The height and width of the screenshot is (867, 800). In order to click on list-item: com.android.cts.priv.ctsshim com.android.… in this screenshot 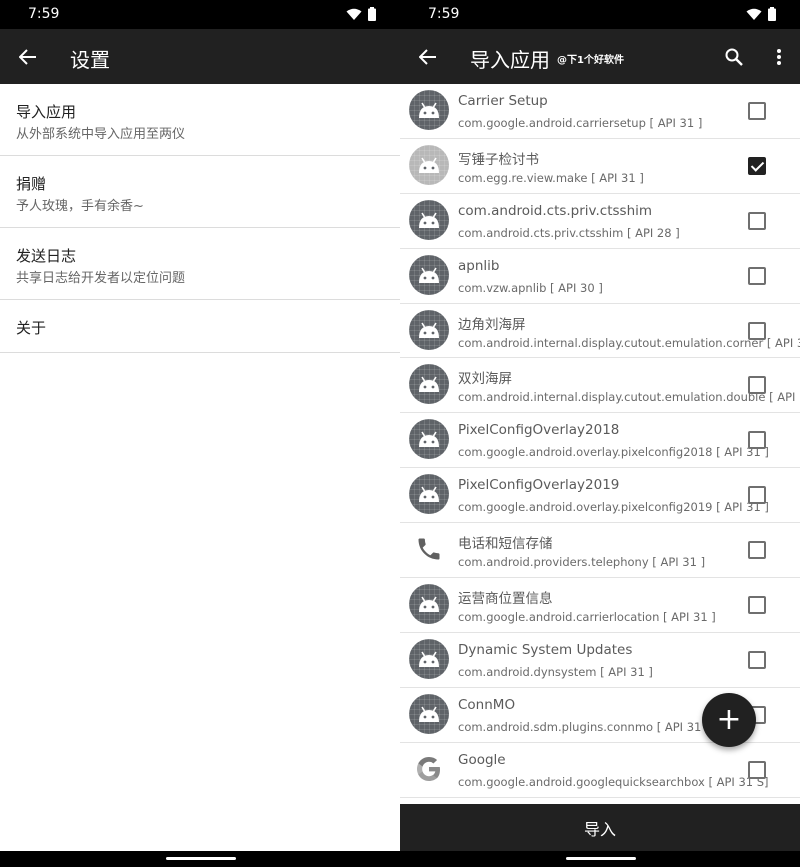, I will do `click(600, 221)`.